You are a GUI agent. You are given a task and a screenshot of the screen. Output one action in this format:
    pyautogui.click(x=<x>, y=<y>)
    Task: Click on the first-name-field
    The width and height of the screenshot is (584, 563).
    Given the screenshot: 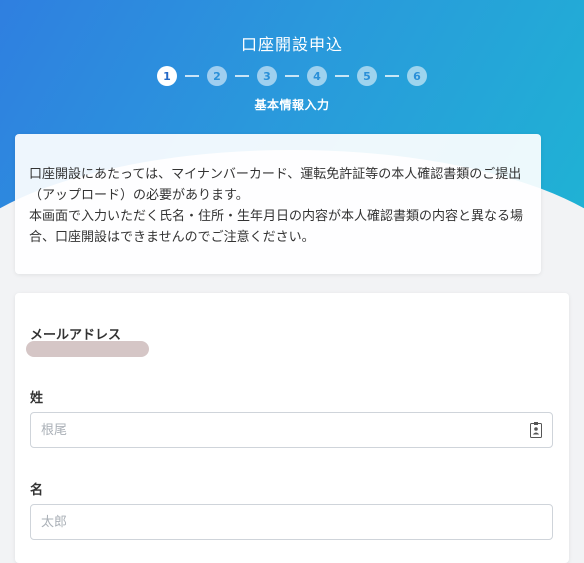 What is the action you would take?
    pyautogui.click(x=291, y=522)
    